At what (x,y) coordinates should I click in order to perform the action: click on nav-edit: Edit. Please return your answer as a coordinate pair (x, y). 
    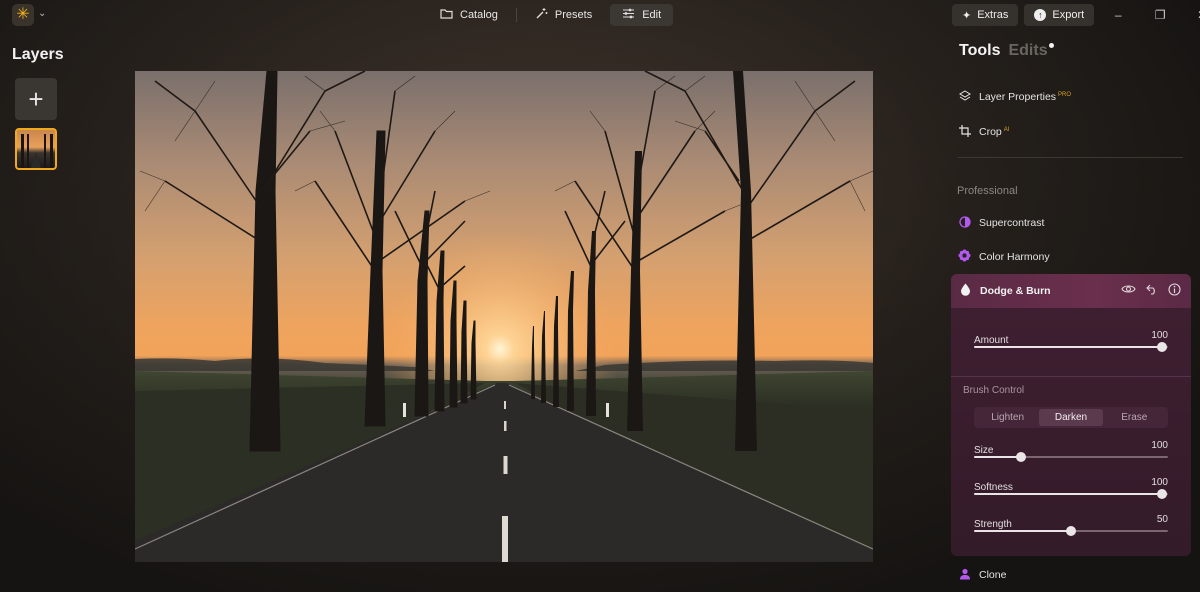
    Looking at the image, I should click on (642, 15).